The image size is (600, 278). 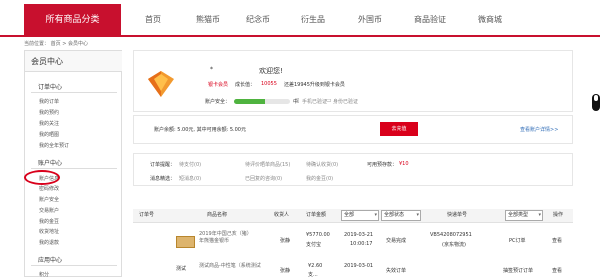 I want to click on order-status: 失效订单, so click(x=396, y=271).